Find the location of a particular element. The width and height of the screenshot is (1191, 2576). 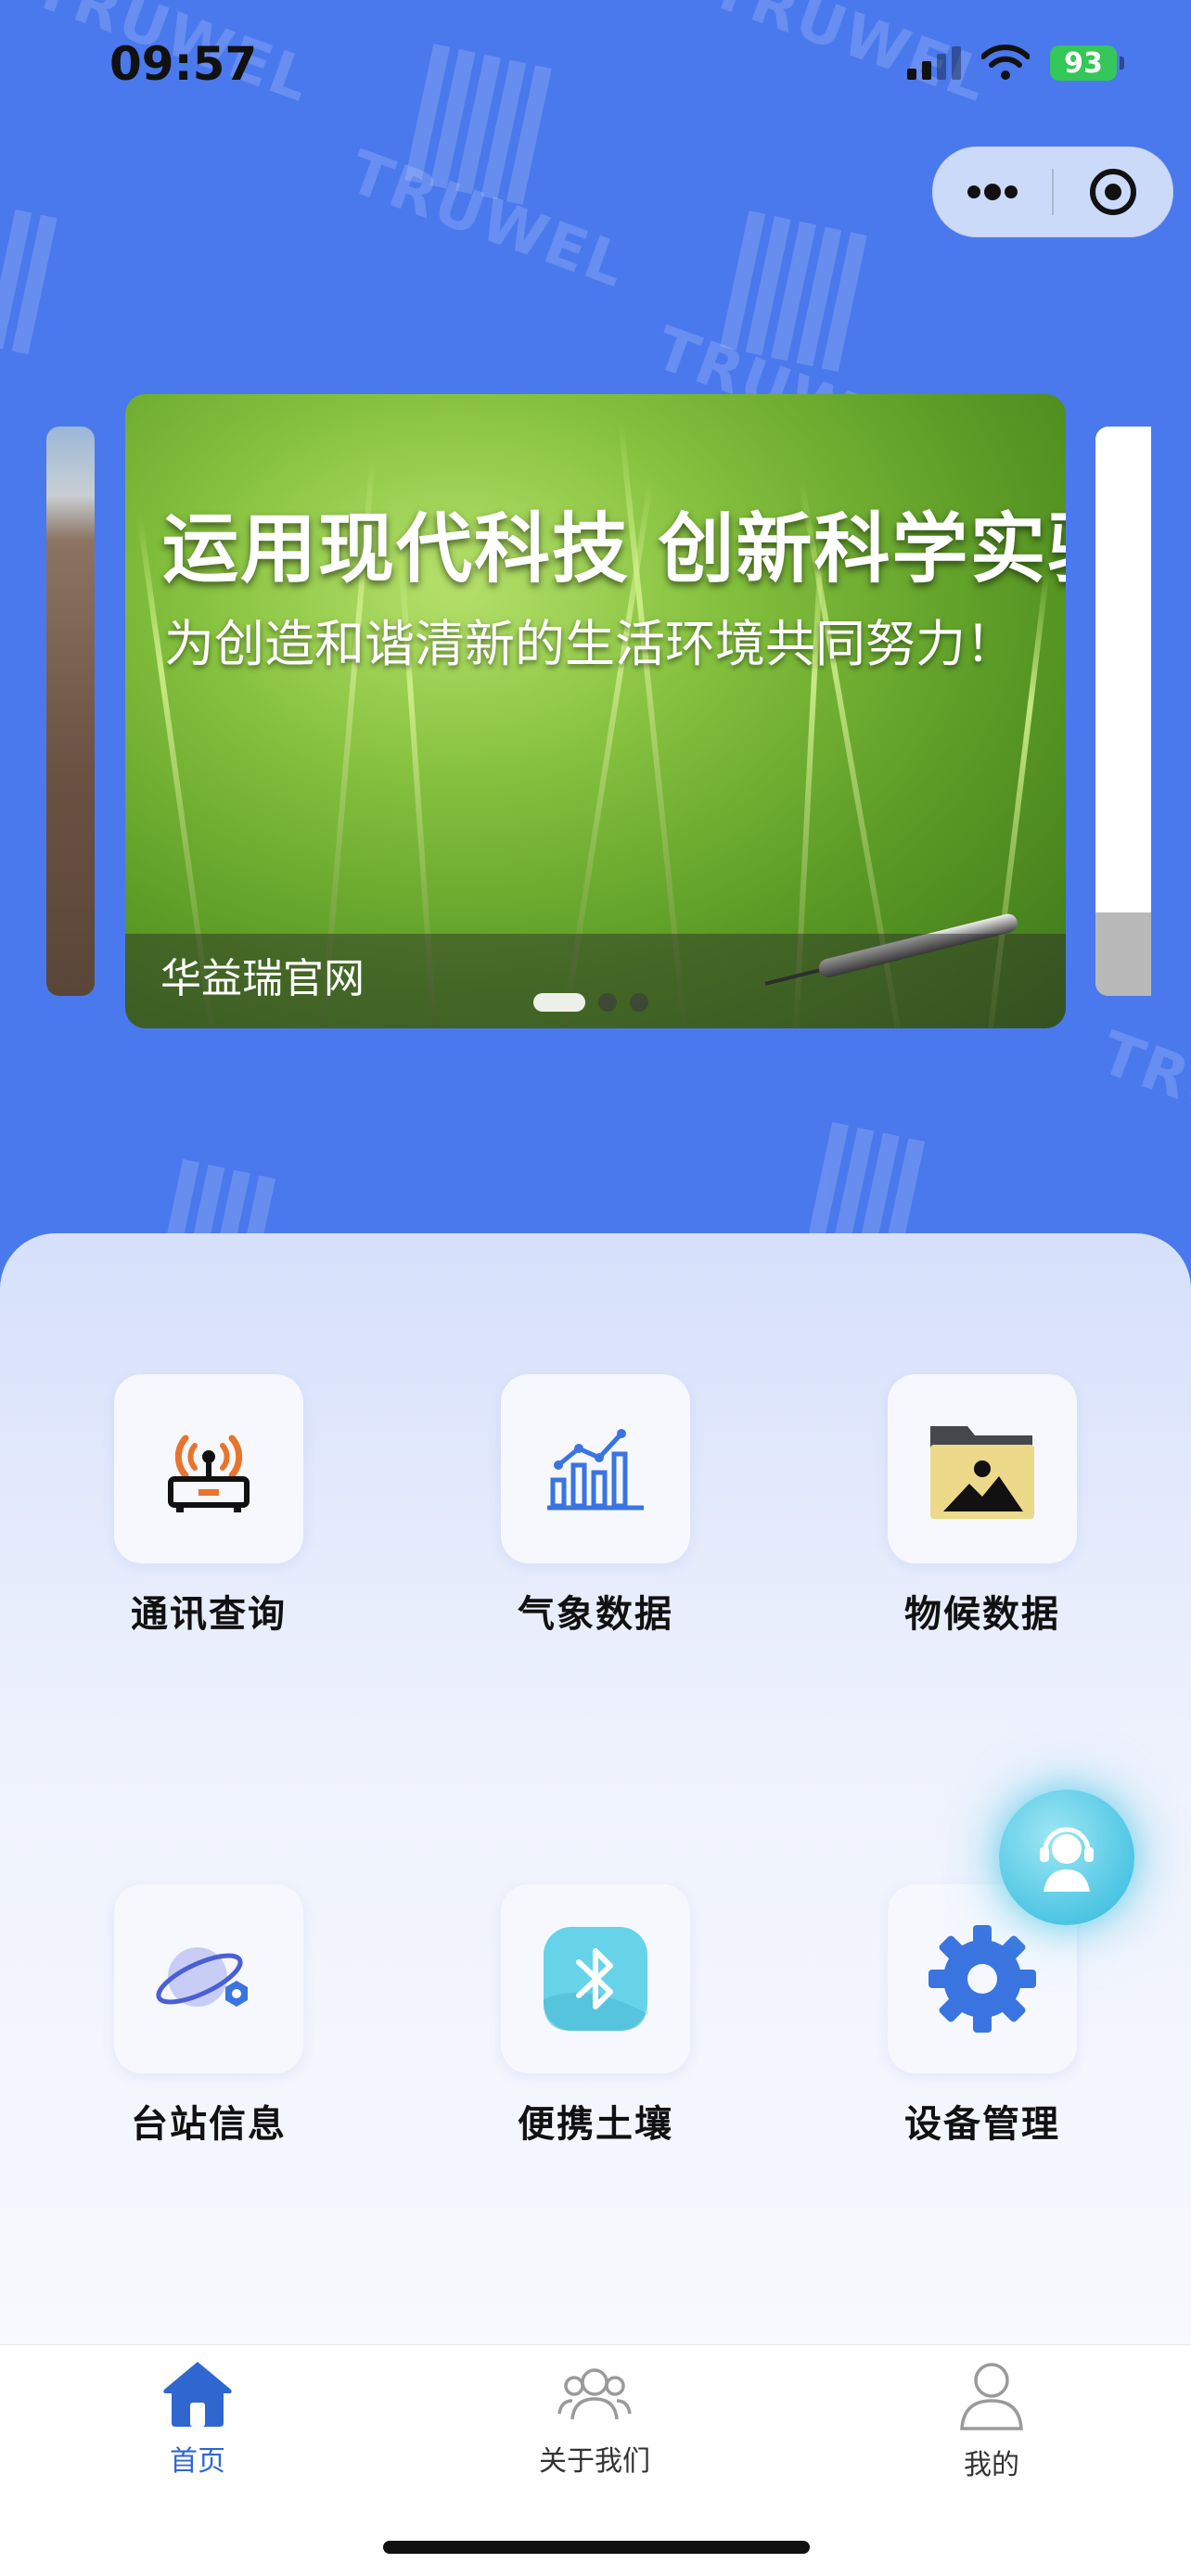

menu-item-station: 台站信息 is located at coordinates (209, 2016).